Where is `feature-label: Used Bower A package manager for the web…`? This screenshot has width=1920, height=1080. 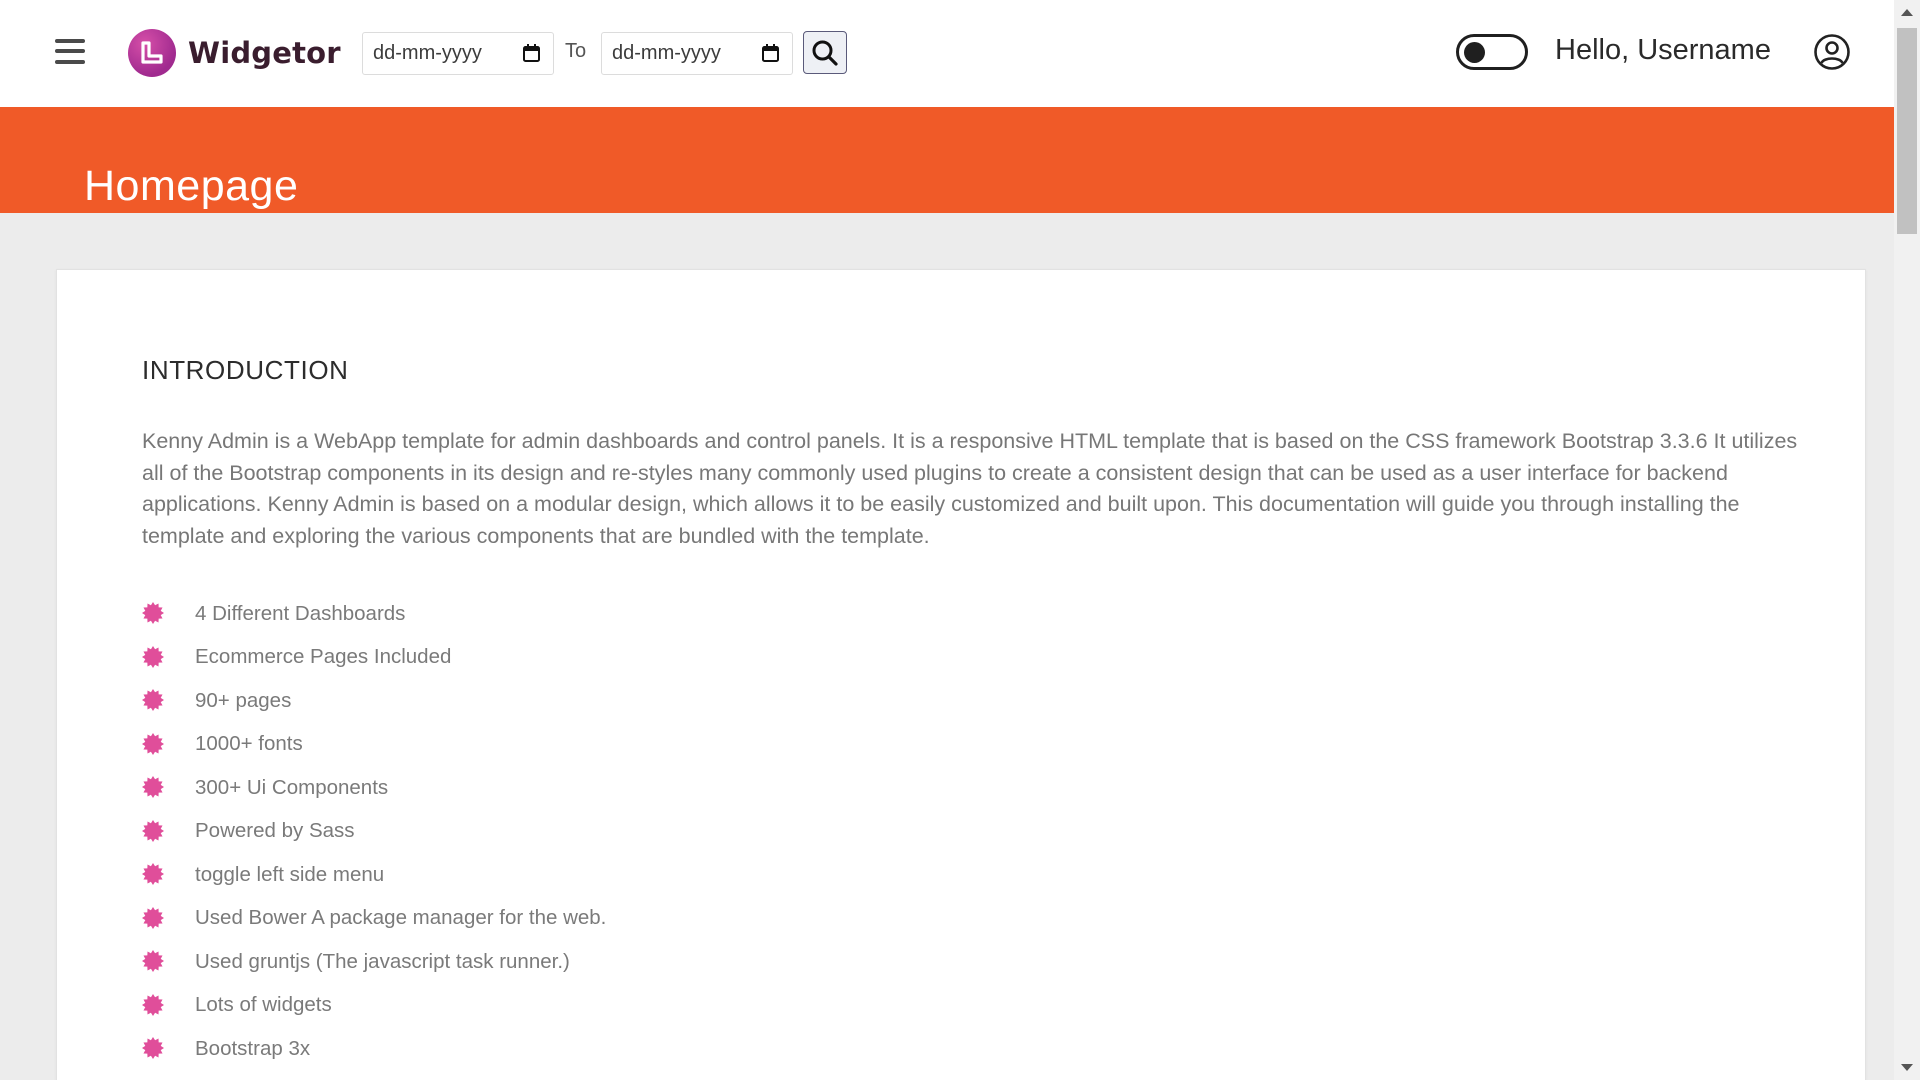 feature-label: Used Bower A package manager for the web… is located at coordinates (401, 918).